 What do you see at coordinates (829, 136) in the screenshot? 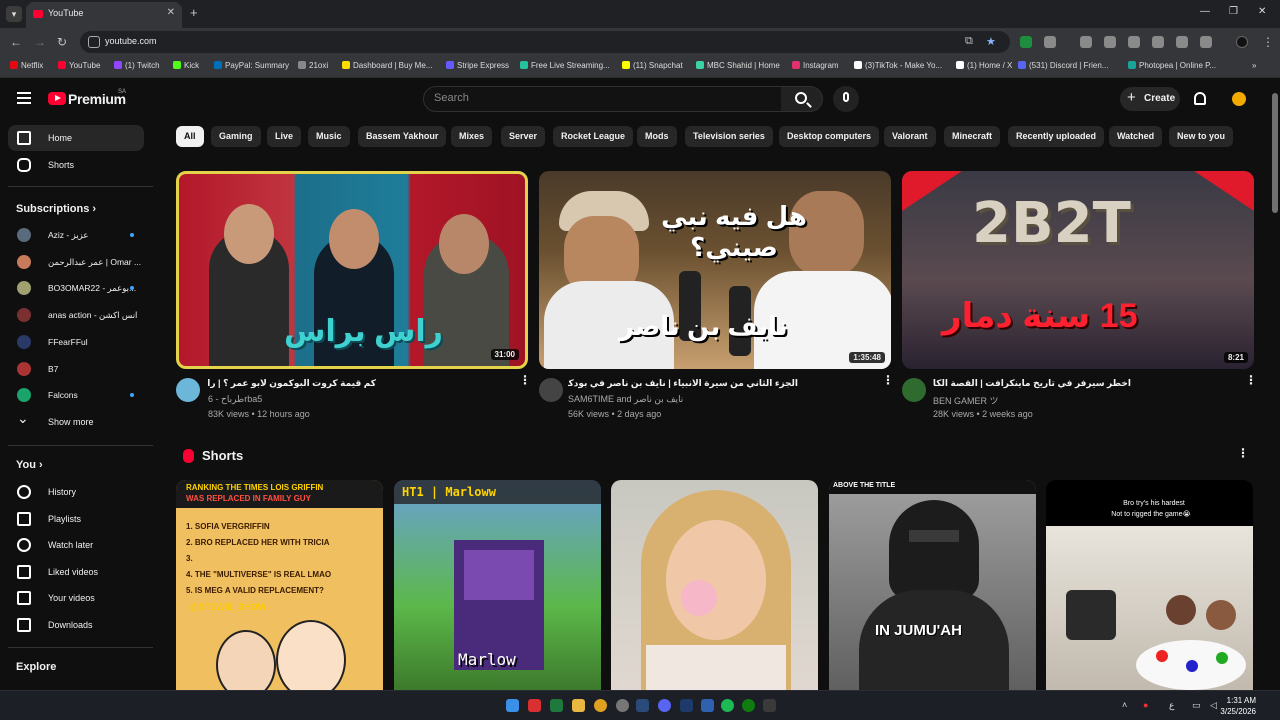
I see `chip-desktop-computers: Desktop computers` at bounding box center [829, 136].